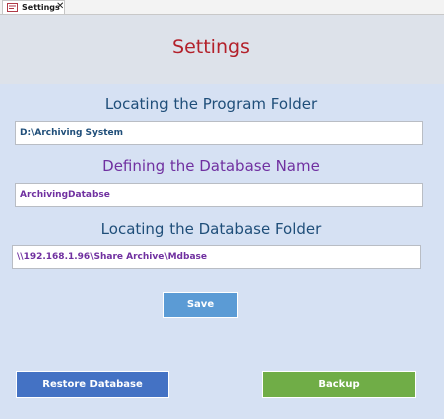  Describe the element at coordinates (219, 133) in the screenshot. I see `program-folder-field: D:\Archiving System` at that location.